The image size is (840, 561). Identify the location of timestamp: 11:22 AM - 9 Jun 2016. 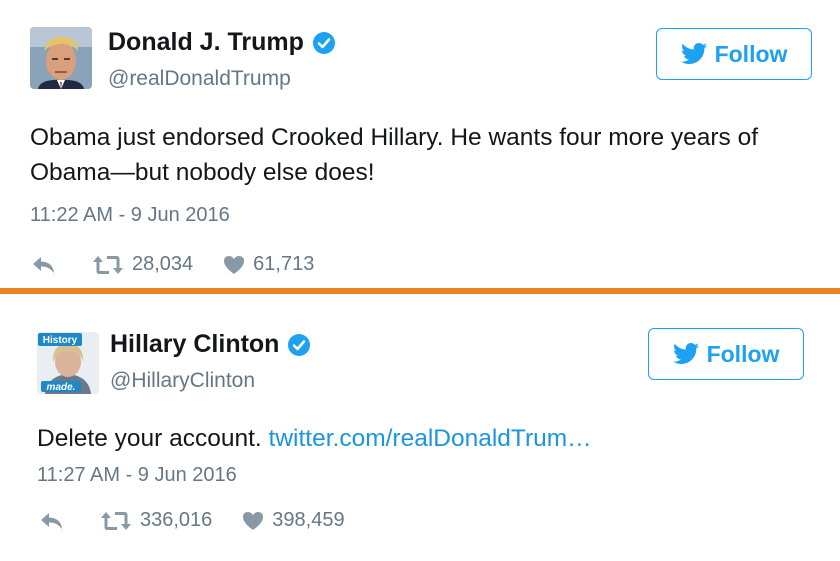
(130, 215).